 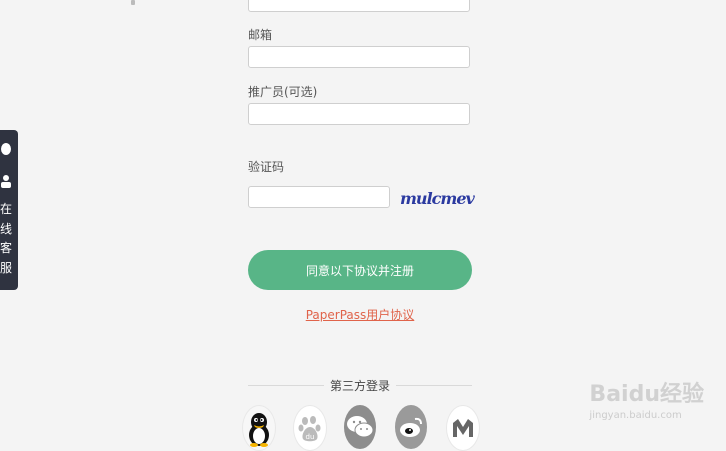 I want to click on third-party-label: 第三方登录, so click(x=360, y=385).